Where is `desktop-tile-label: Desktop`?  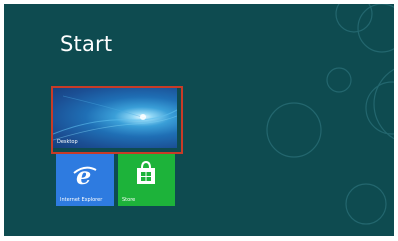 desktop-tile-label: Desktop is located at coordinates (67, 142).